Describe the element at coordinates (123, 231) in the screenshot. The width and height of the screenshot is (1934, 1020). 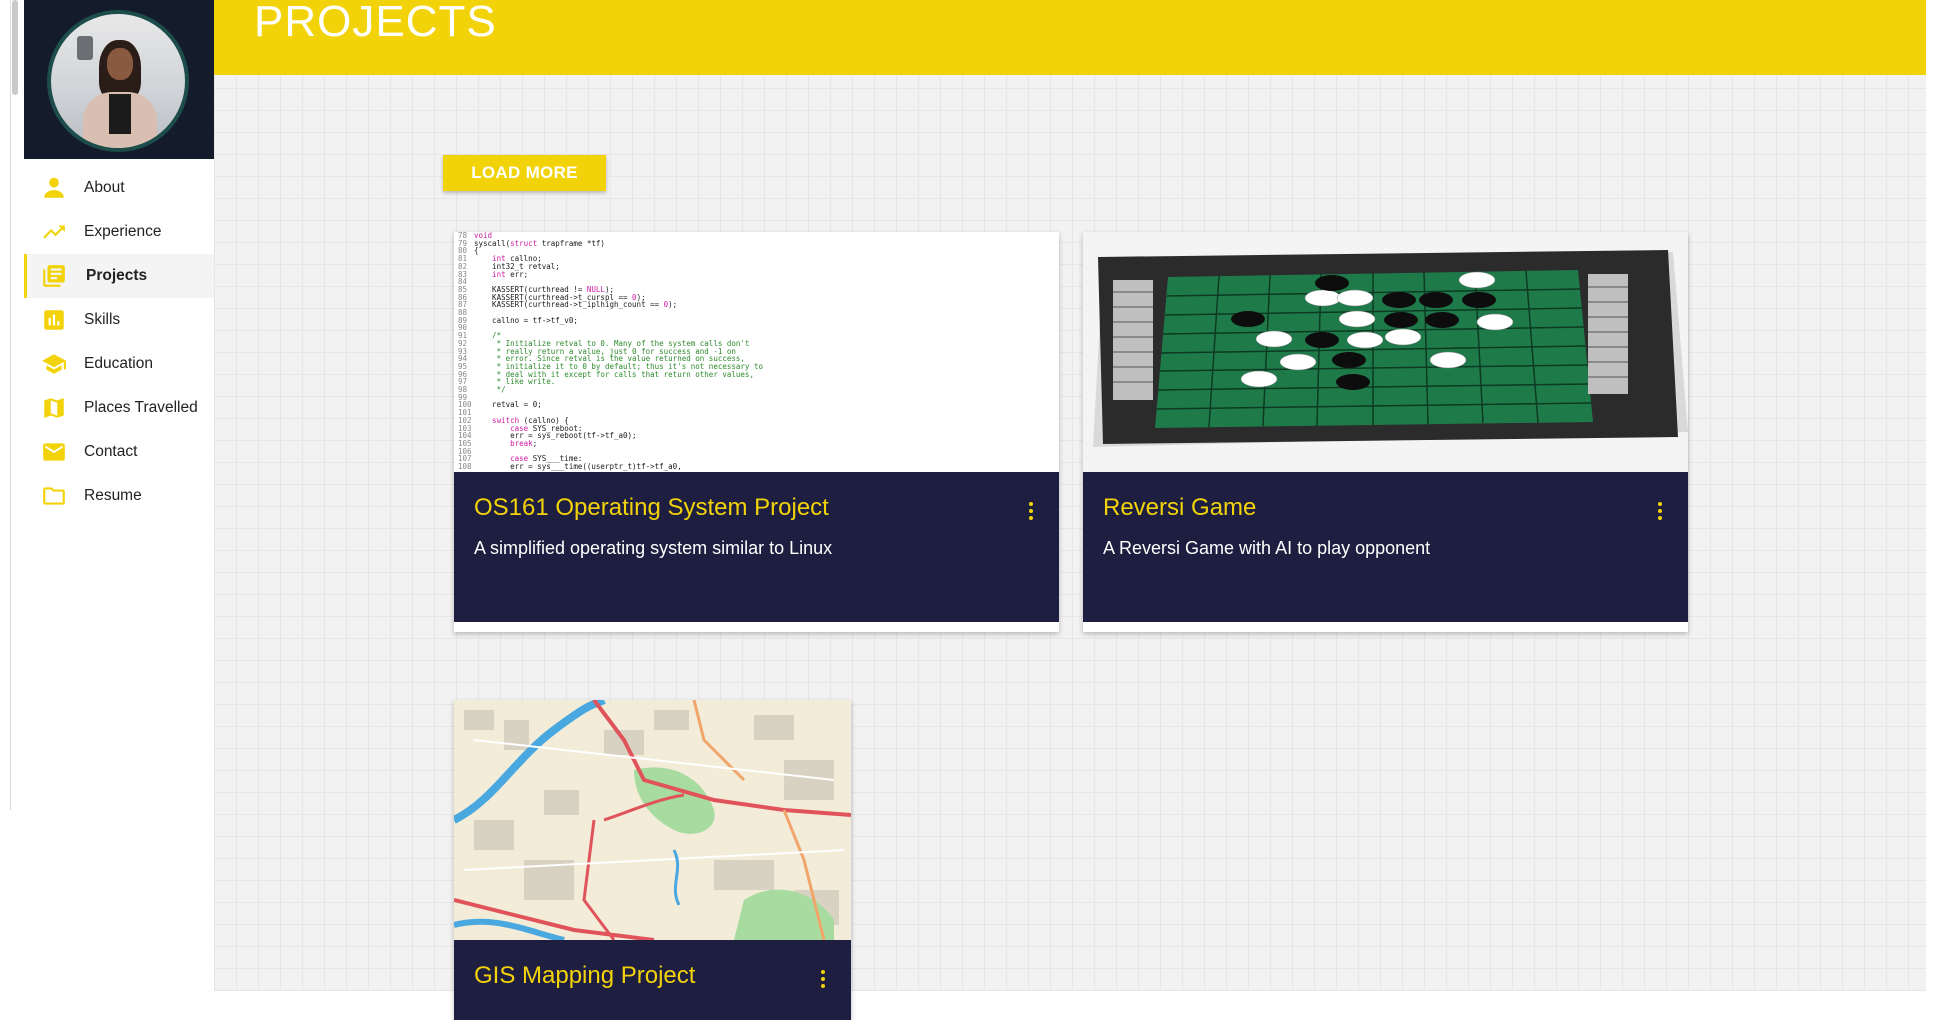
I see `sidebar-item-label: Experience` at that location.